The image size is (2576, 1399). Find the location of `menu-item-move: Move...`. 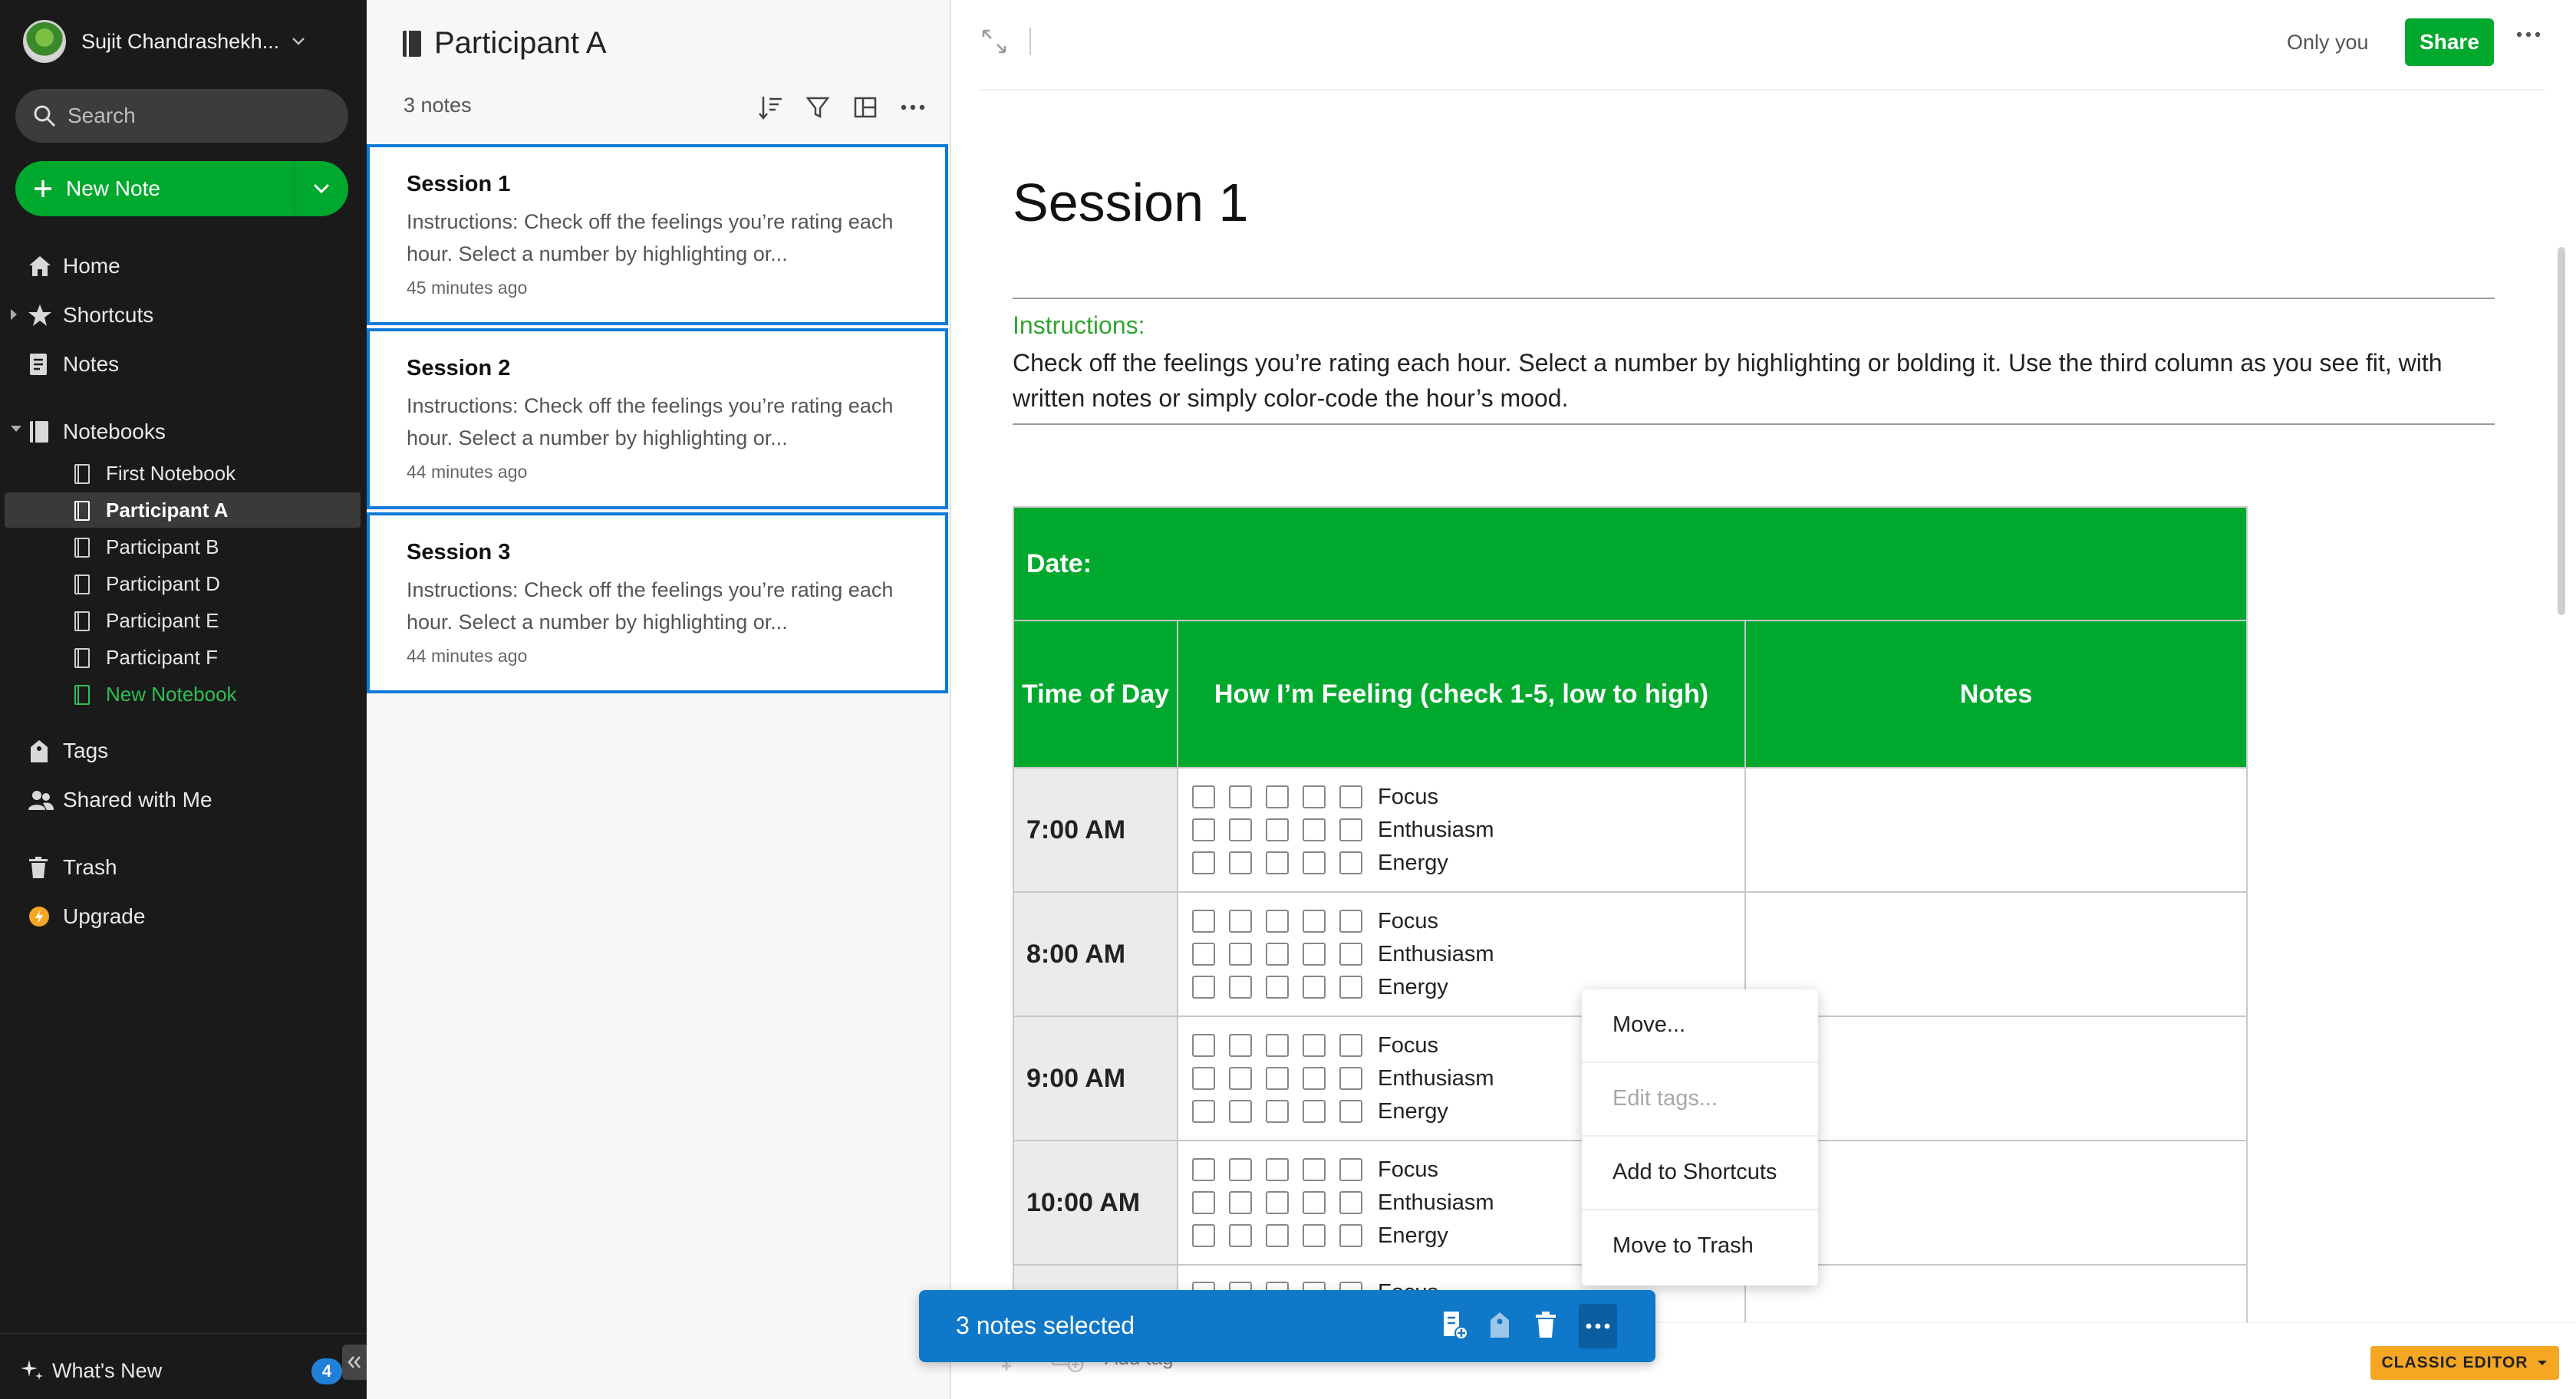

menu-item-move: Move... is located at coordinates (1700, 1024).